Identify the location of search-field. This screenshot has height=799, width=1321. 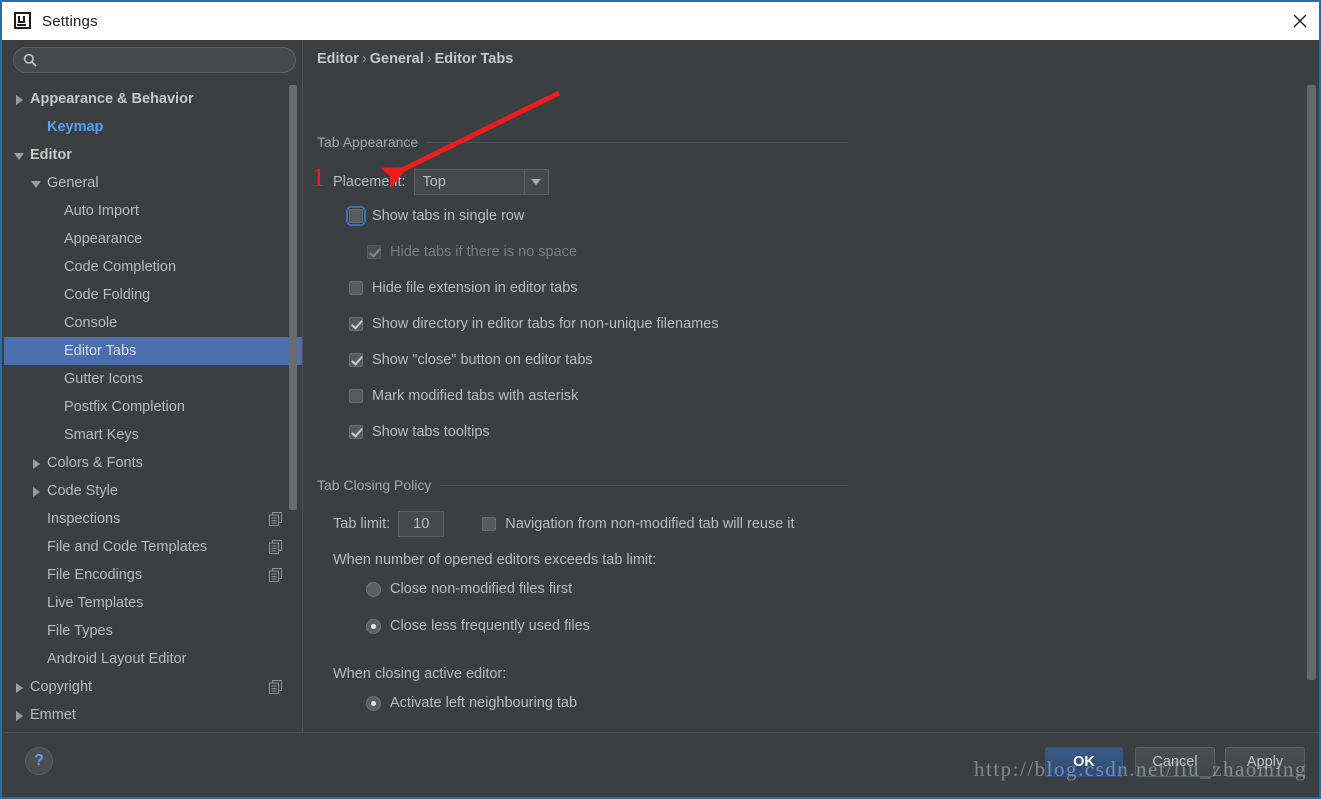
(154, 60).